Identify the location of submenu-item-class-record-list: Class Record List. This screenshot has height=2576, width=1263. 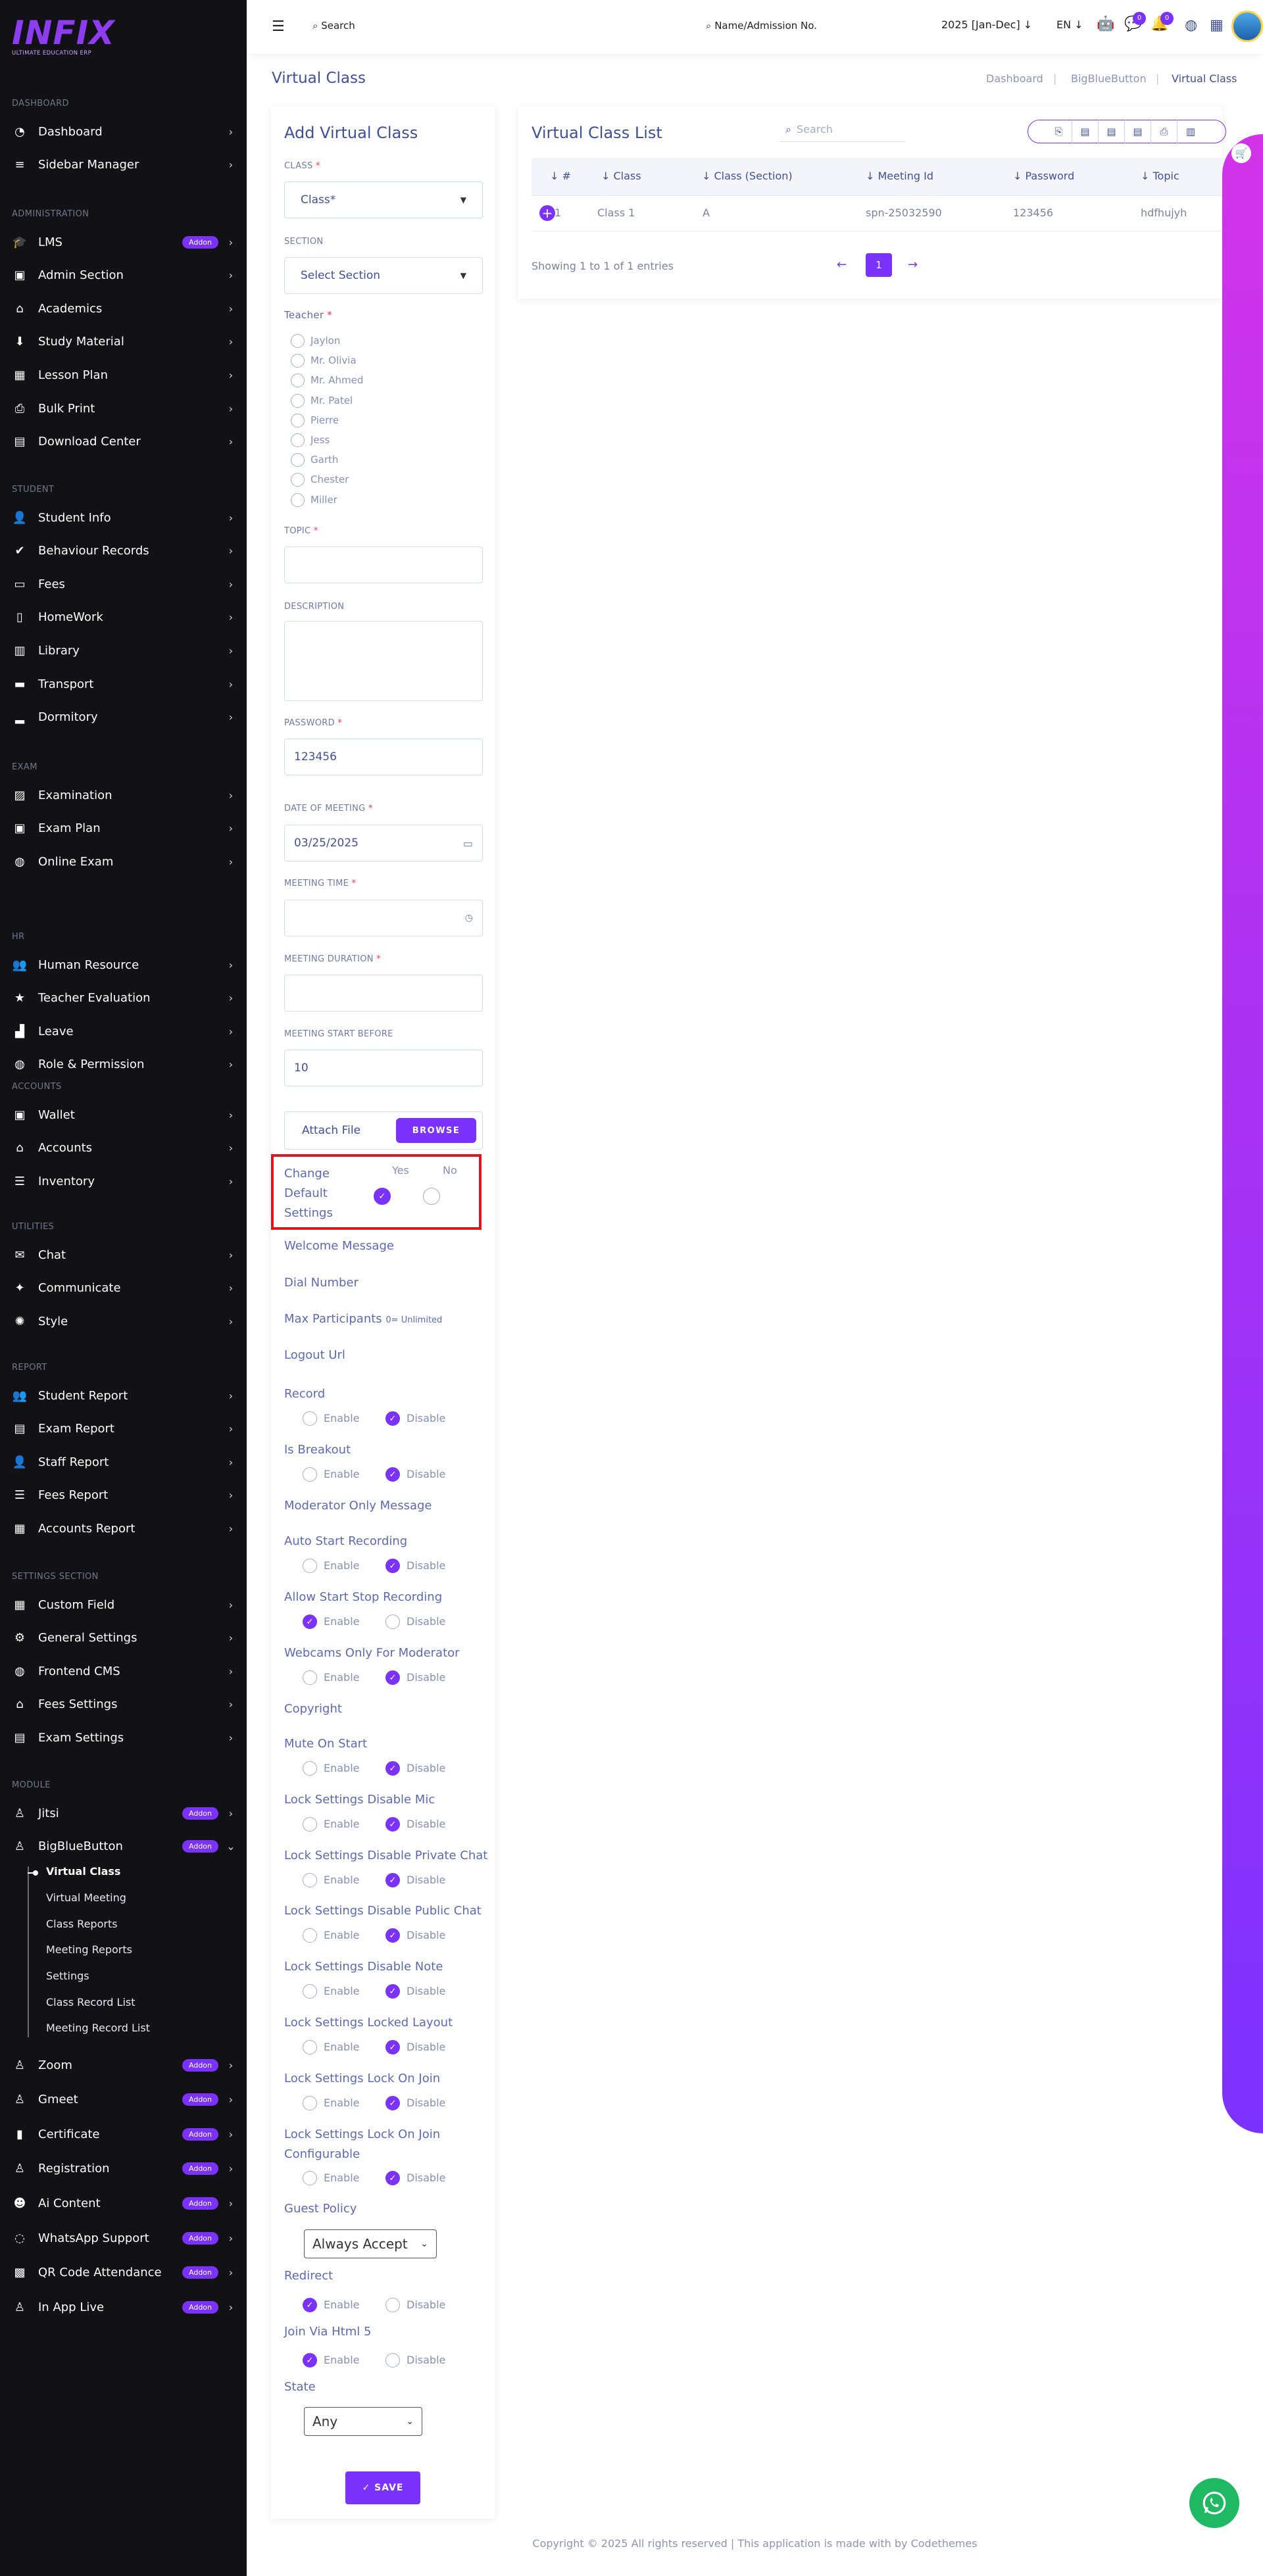
(91, 2002).